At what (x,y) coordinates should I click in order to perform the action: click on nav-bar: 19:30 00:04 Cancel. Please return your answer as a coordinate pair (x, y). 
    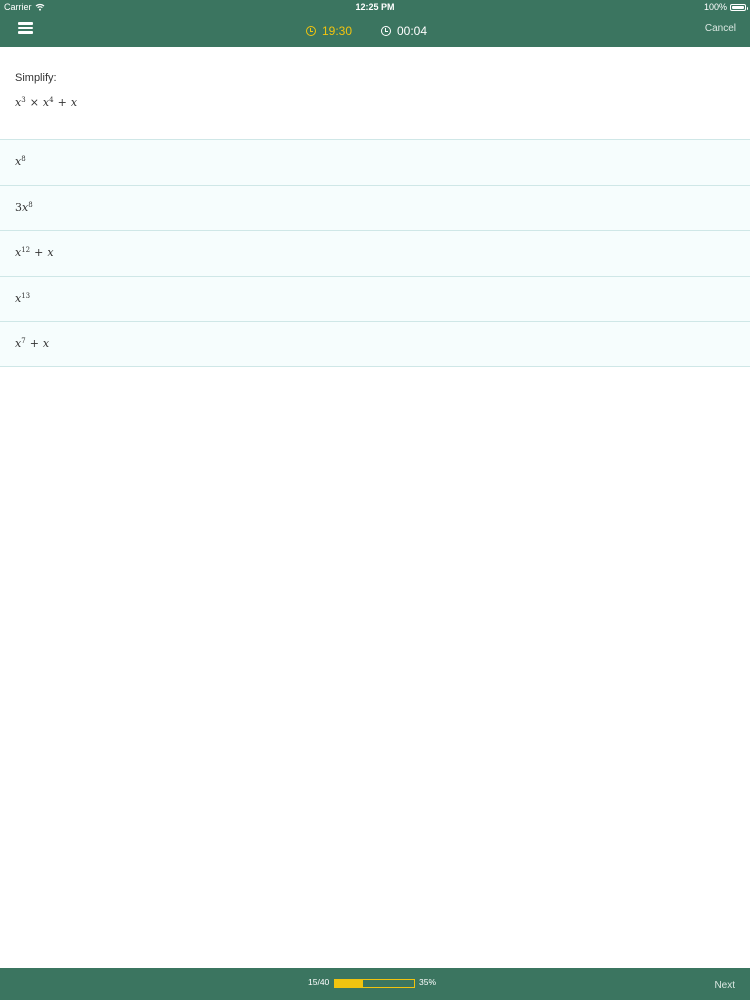
    Looking at the image, I should click on (375, 30).